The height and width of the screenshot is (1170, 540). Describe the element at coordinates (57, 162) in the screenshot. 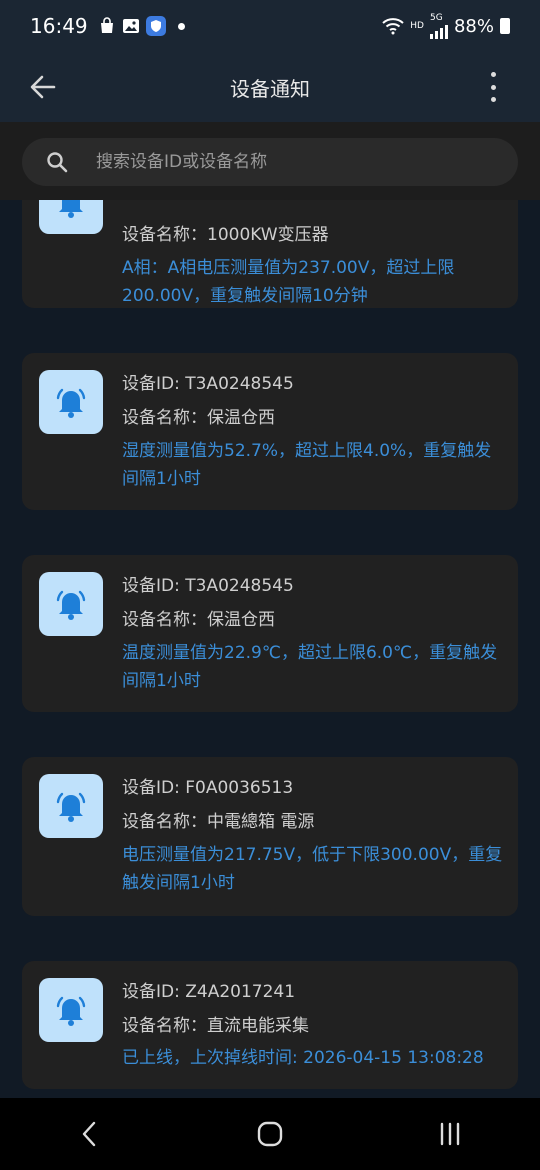

I see `search-icon` at that location.